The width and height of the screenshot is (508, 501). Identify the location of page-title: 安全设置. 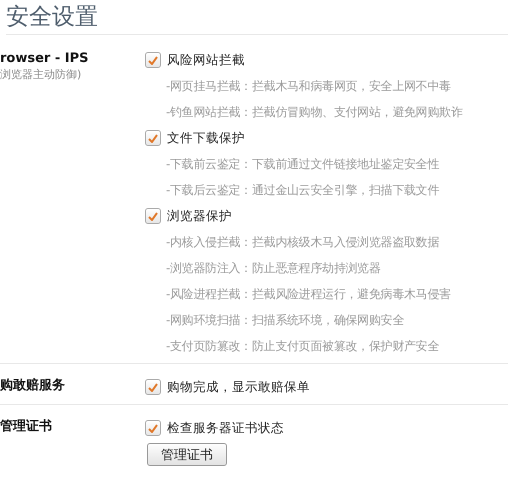
(52, 17).